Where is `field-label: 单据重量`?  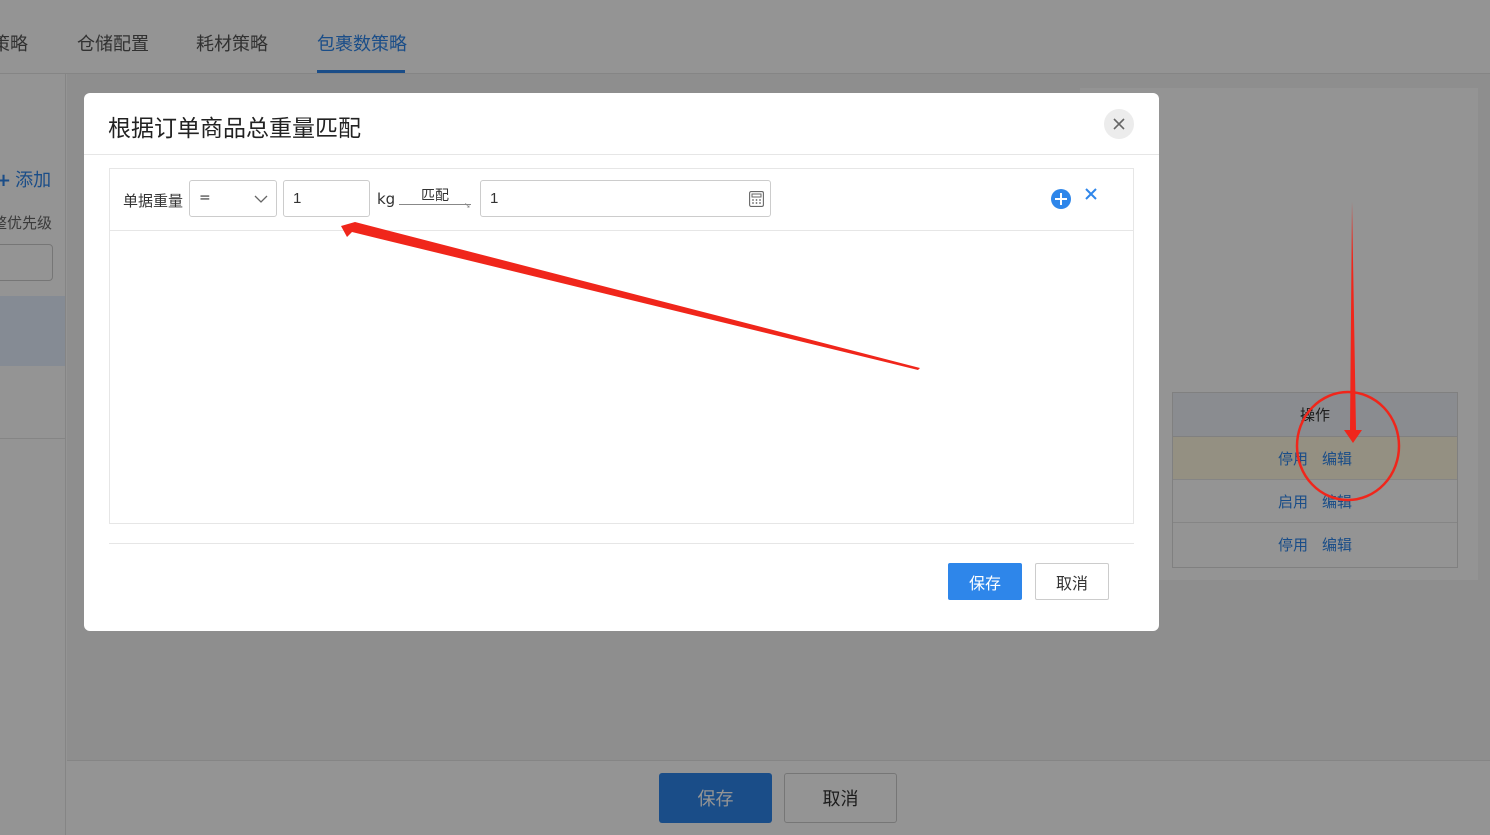
field-label: 单据重量 is located at coordinates (153, 201).